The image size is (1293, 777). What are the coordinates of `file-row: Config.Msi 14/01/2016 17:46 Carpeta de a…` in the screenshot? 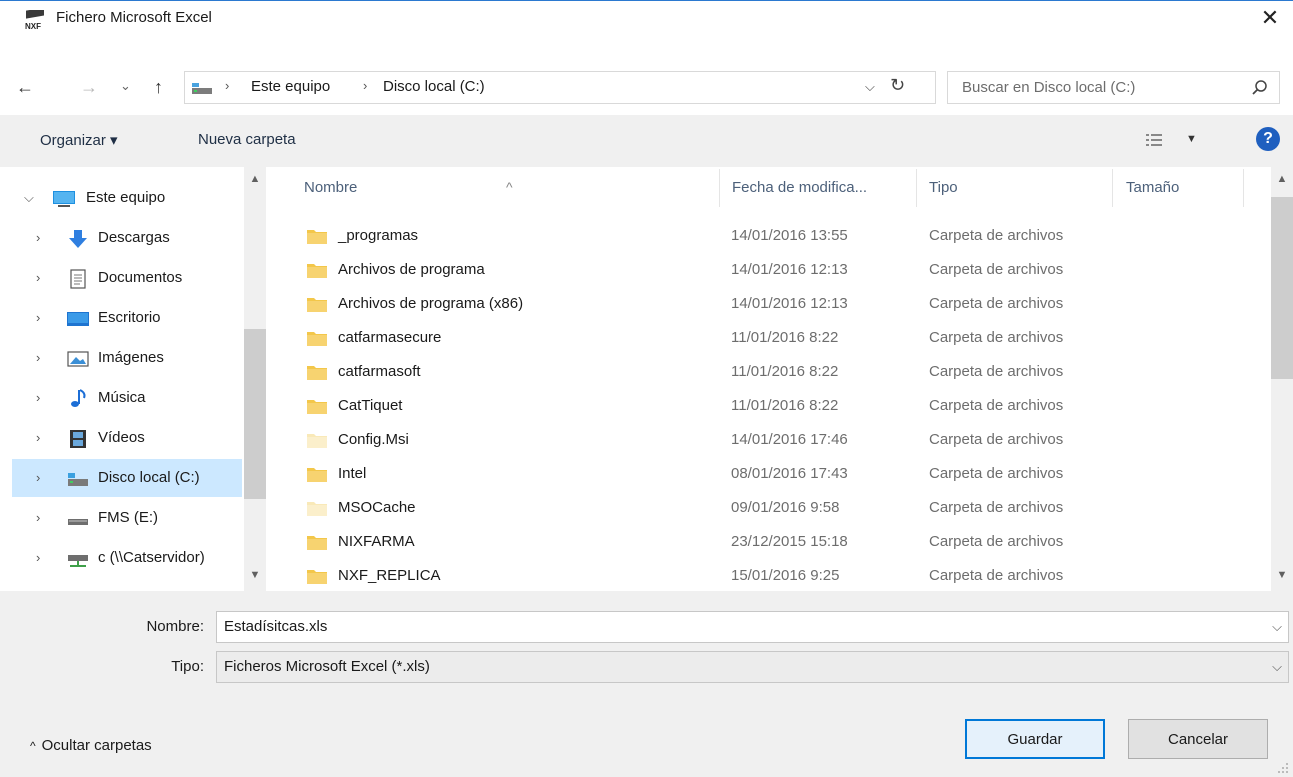 It's located at (766, 440).